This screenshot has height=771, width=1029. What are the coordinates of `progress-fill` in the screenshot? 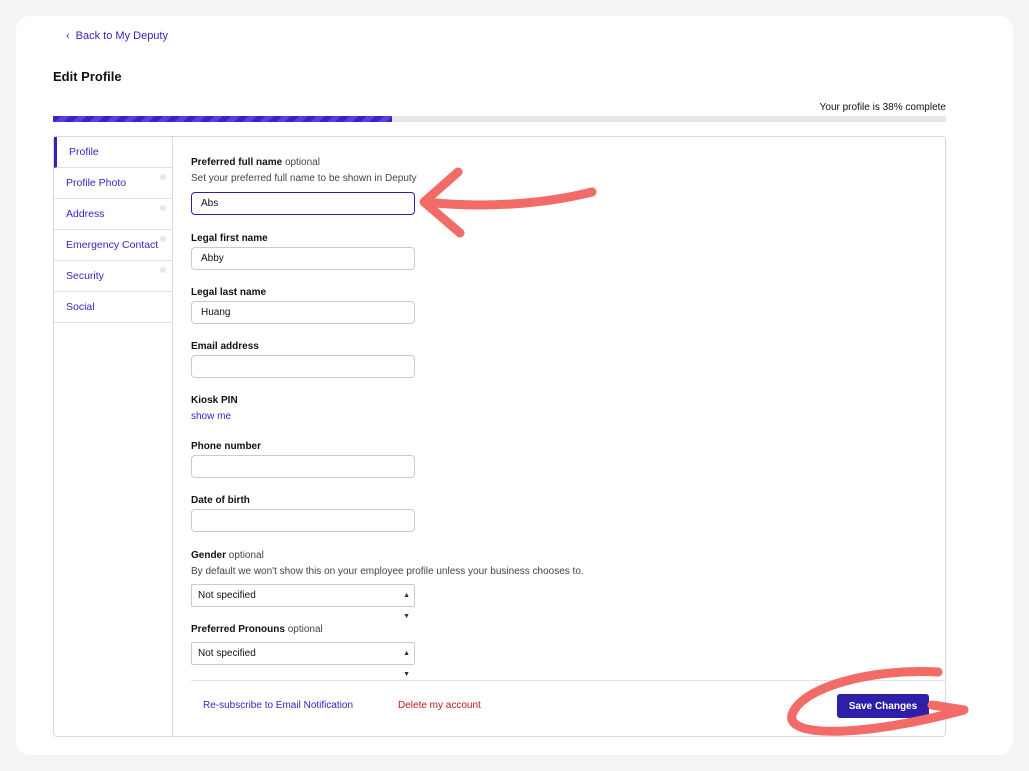 It's located at (223, 119).